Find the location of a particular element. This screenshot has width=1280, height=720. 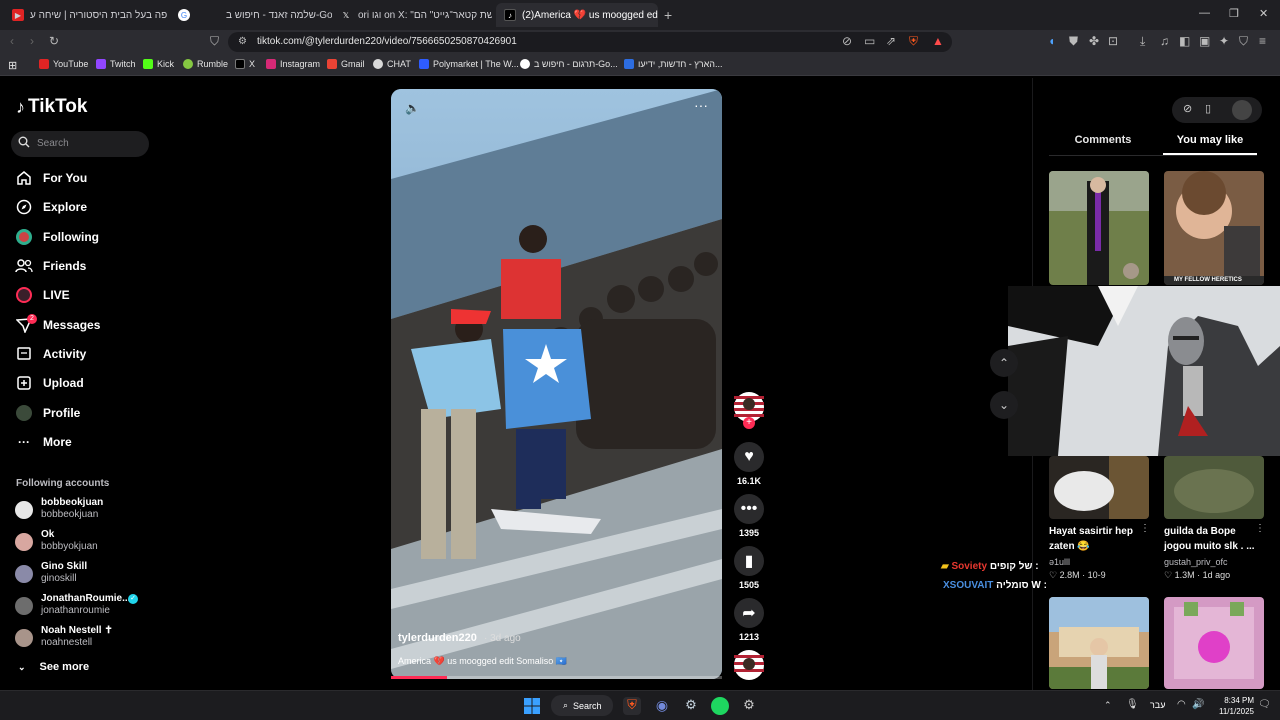

minimize-icon: — is located at coordinates (1204, 13).